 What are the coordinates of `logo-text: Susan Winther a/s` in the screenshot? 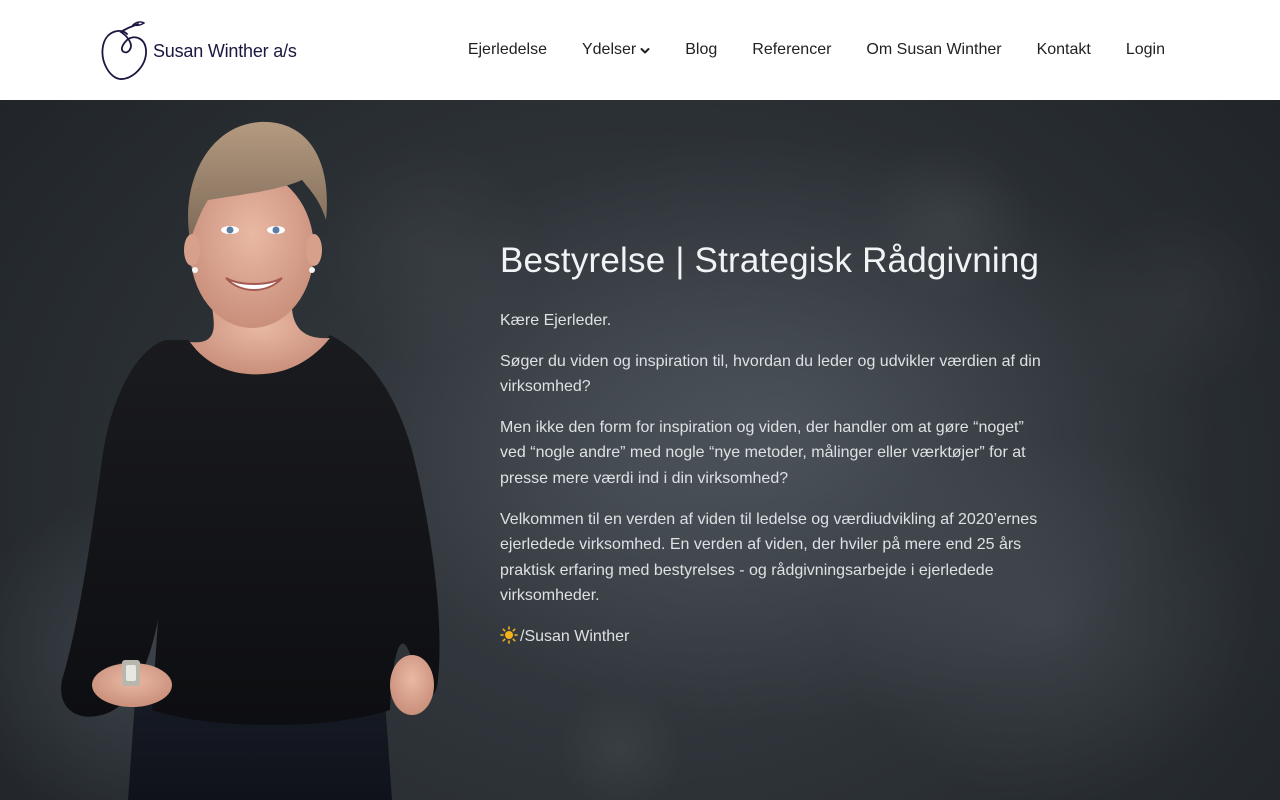 It's located at (225, 50).